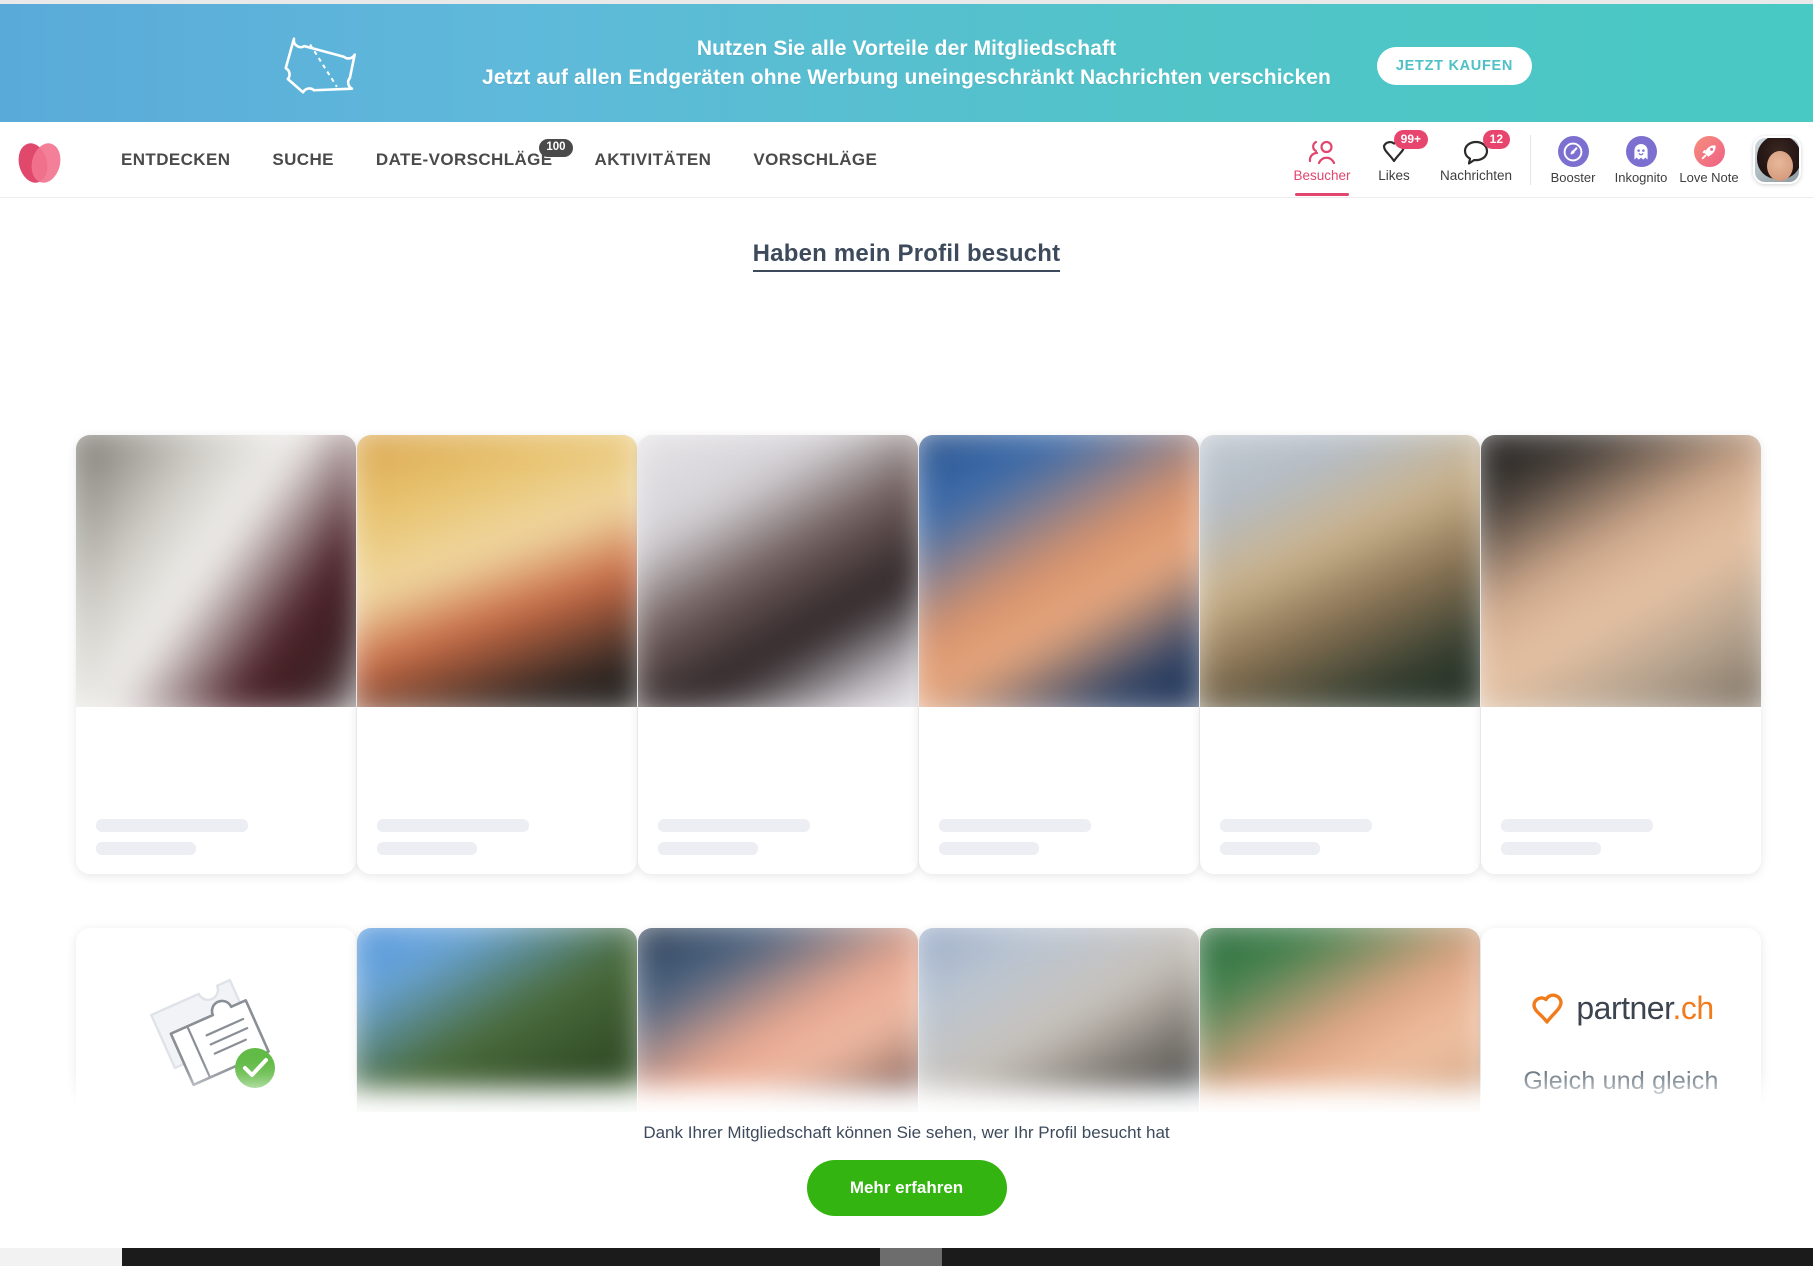 Image resolution: width=1813 pixels, height=1266 pixels. I want to click on scrollbar-thumb, so click(911, 1257).